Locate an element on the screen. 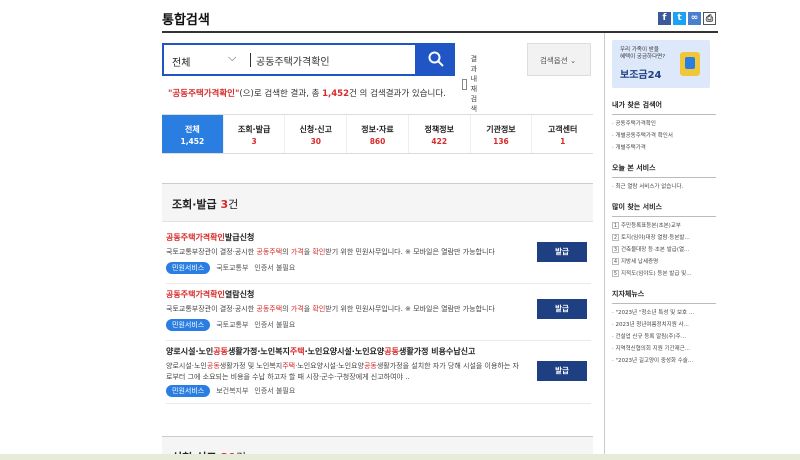  result-title: 공동주택가격확인열람신청 is located at coordinates (210, 294).